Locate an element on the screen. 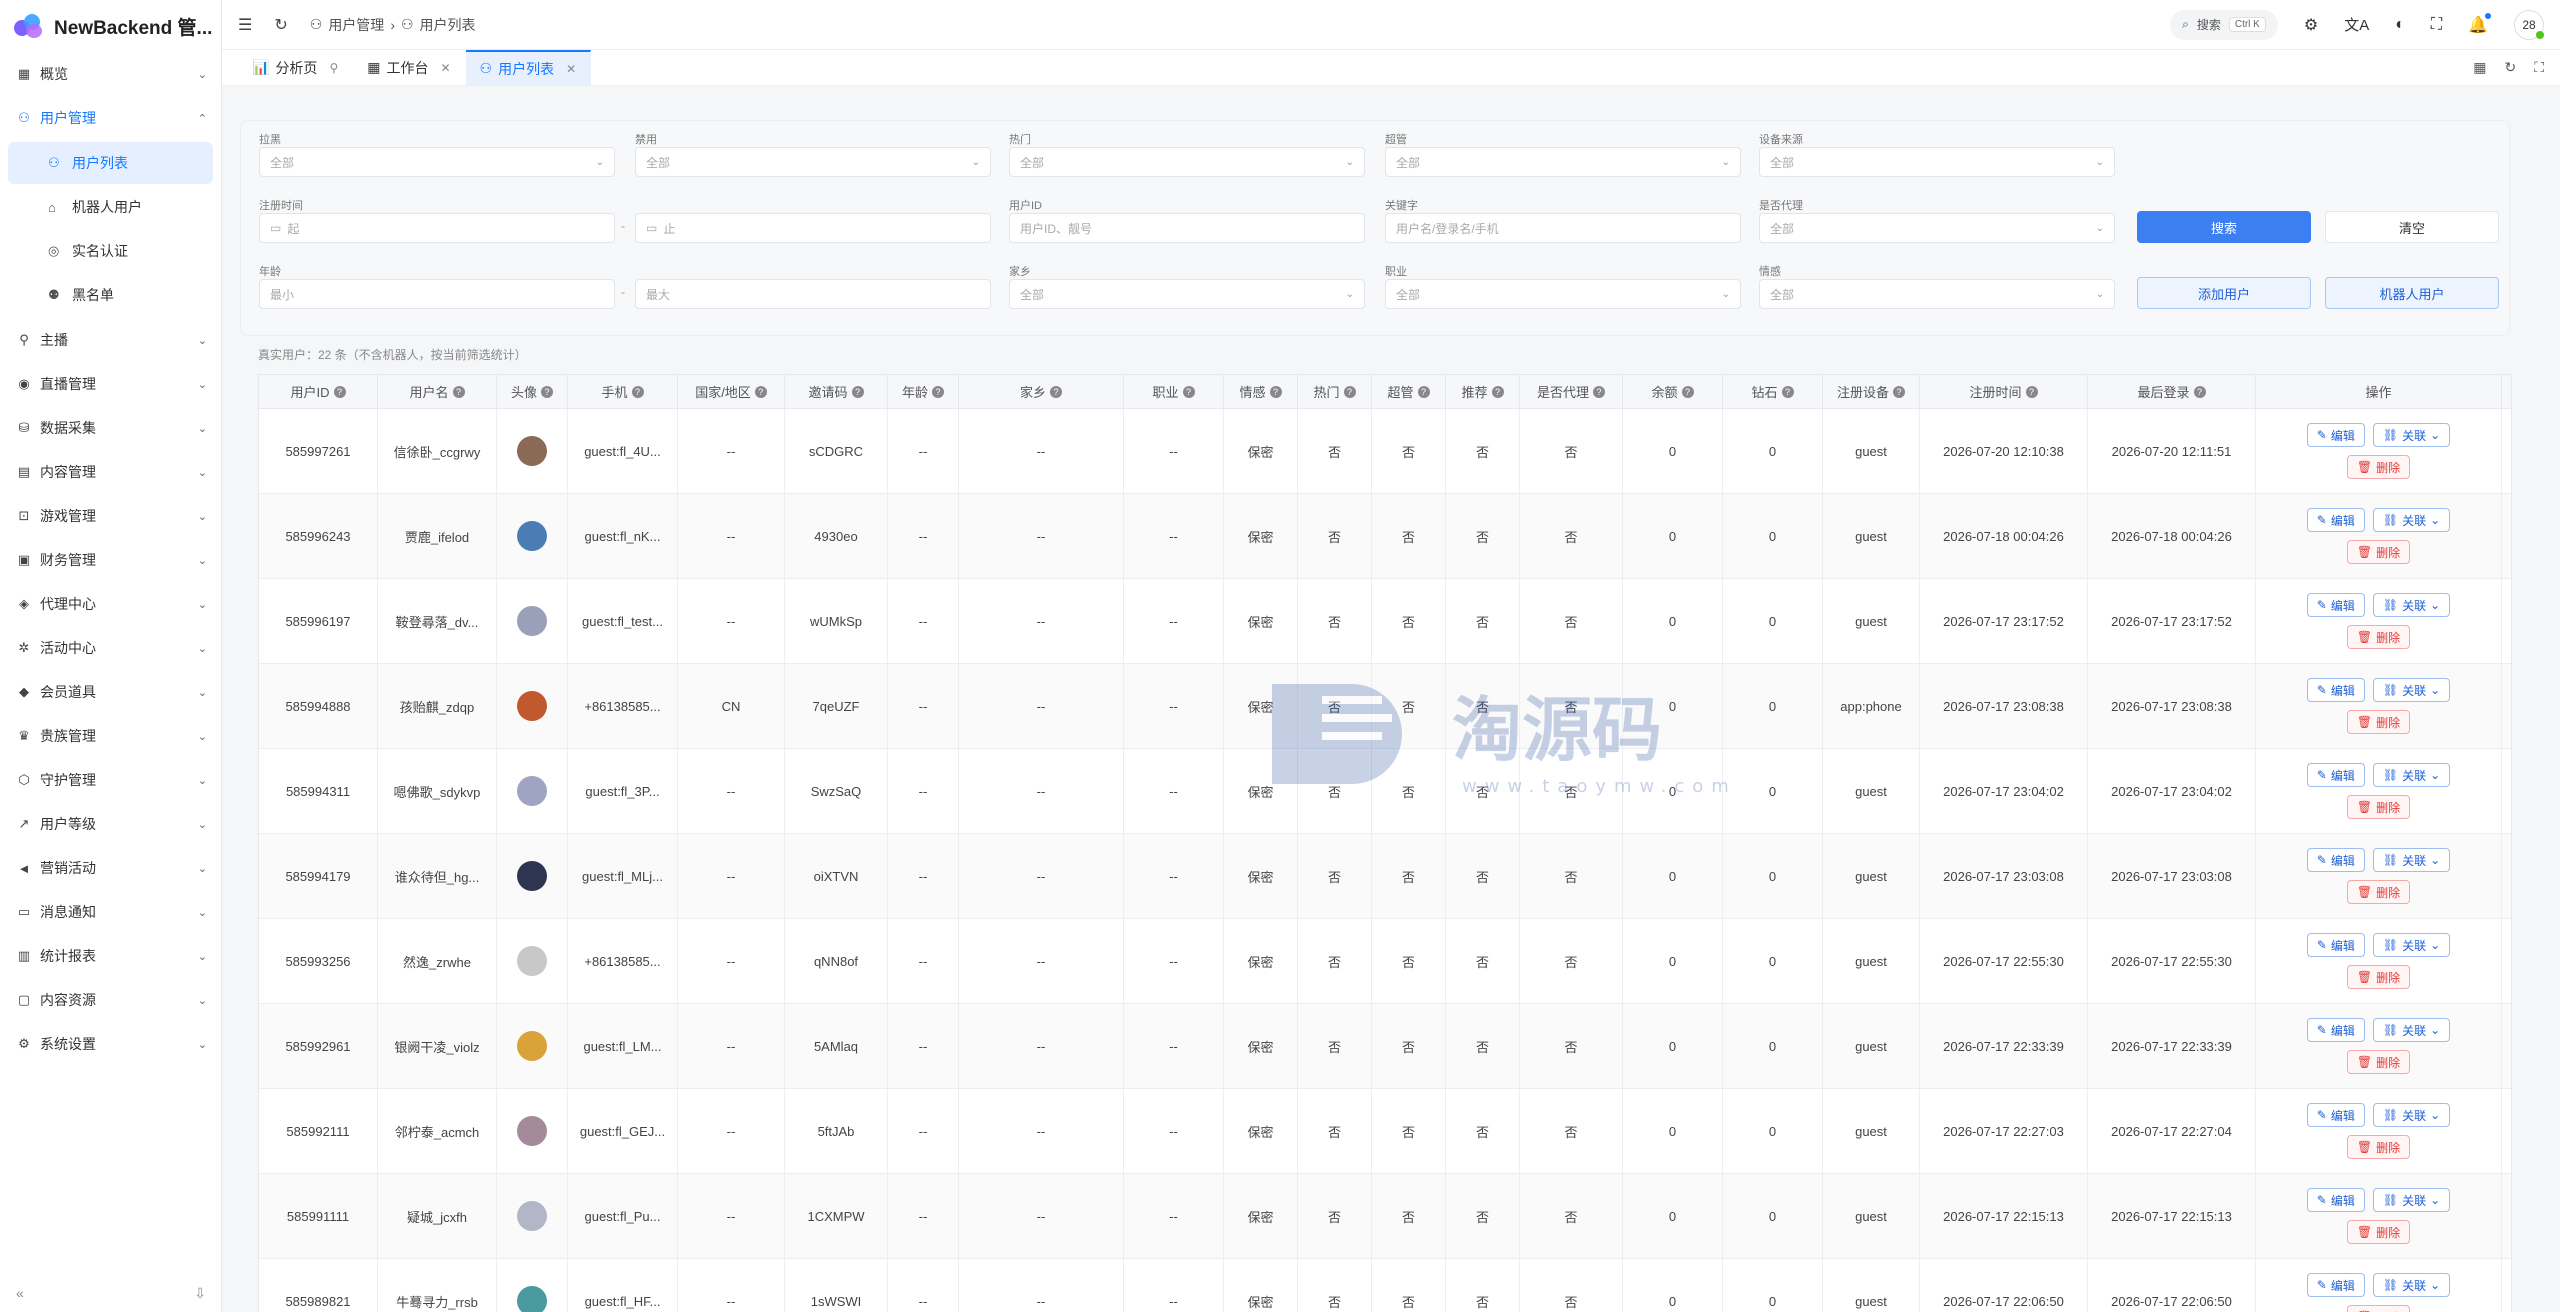 The image size is (2560, 1312). column-header: 手机? is located at coordinates (623, 391).